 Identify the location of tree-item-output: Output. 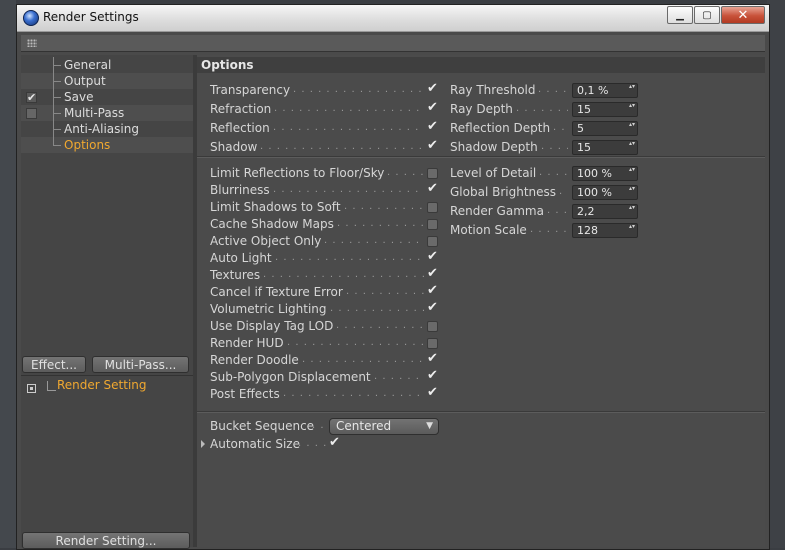
(107, 81).